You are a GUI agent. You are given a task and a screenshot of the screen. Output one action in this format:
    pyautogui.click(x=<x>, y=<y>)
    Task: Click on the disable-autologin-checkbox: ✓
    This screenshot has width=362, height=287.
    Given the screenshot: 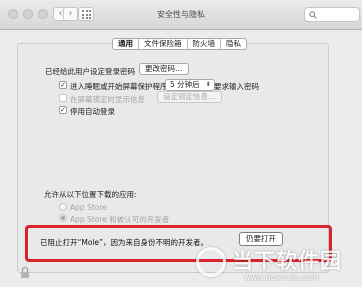 What is the action you would take?
    pyautogui.click(x=63, y=110)
    